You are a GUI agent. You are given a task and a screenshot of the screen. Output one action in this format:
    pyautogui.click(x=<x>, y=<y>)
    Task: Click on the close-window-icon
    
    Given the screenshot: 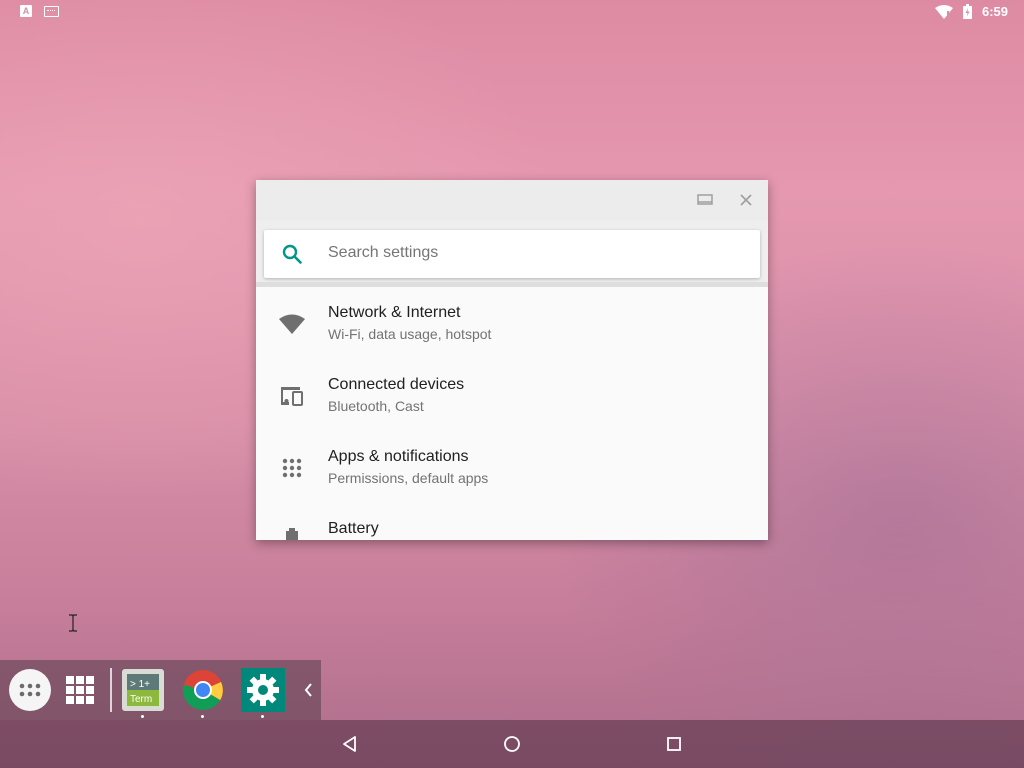 What is the action you would take?
    pyautogui.click(x=746, y=200)
    